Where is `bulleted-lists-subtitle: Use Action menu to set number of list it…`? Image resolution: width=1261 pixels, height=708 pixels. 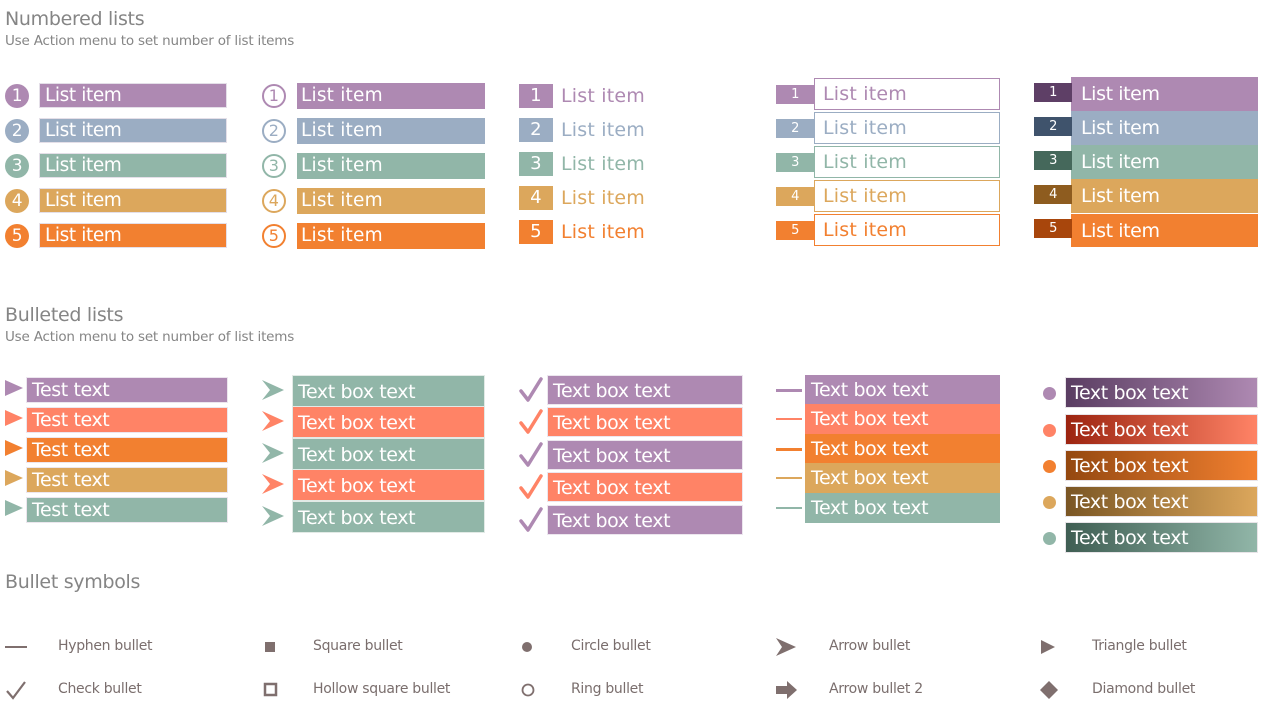
bulleted-lists-subtitle: Use Action menu to set number of list it… is located at coordinates (150, 337).